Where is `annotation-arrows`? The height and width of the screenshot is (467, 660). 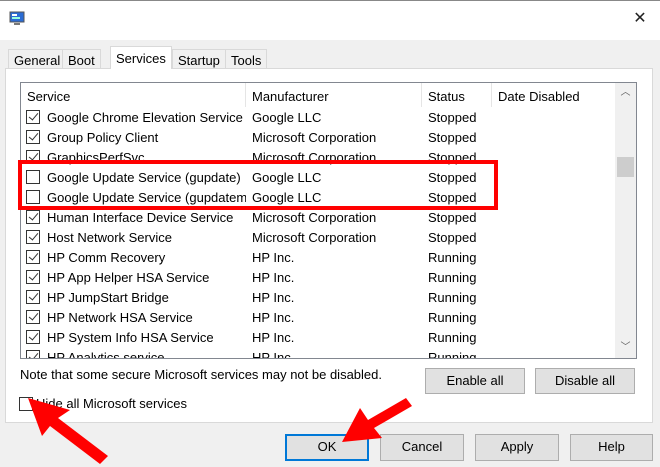
annotation-arrows is located at coordinates (220, 431).